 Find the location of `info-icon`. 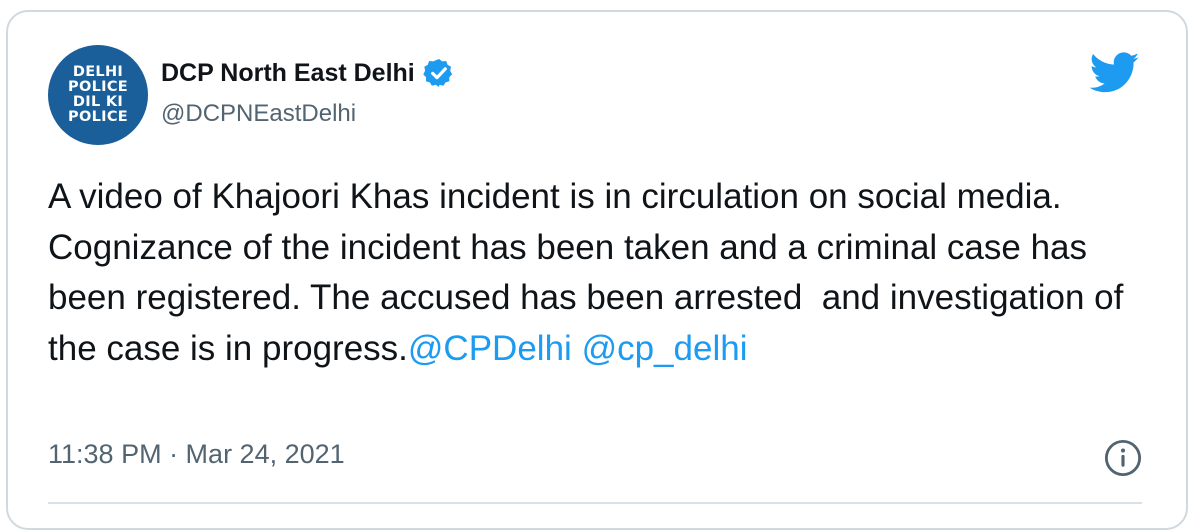

info-icon is located at coordinates (1123, 458).